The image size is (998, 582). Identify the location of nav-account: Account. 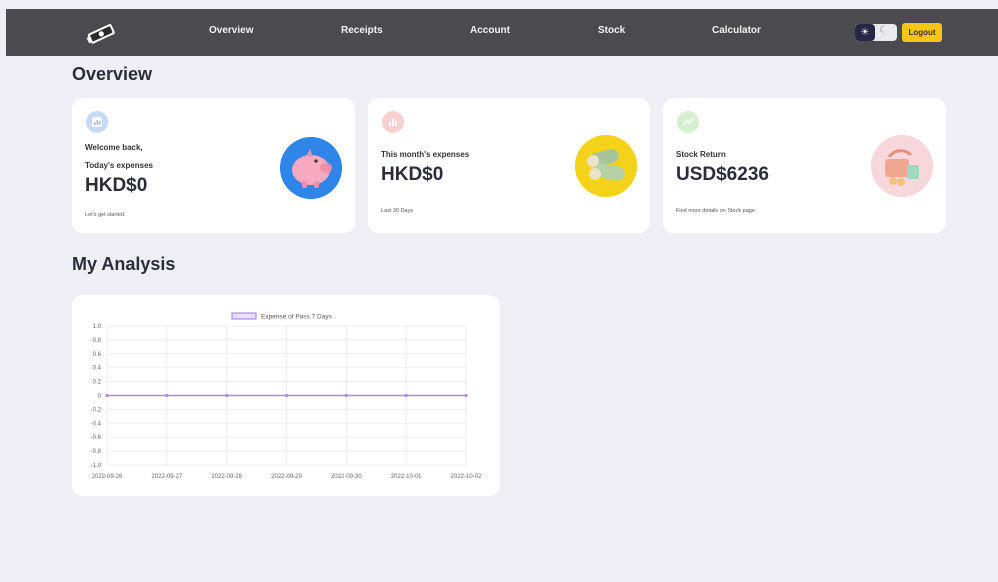
(490, 30).